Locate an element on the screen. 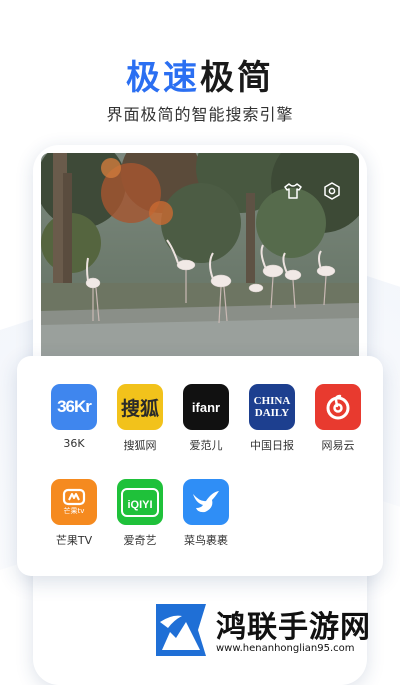  app-label: 36K is located at coordinates (74, 443).